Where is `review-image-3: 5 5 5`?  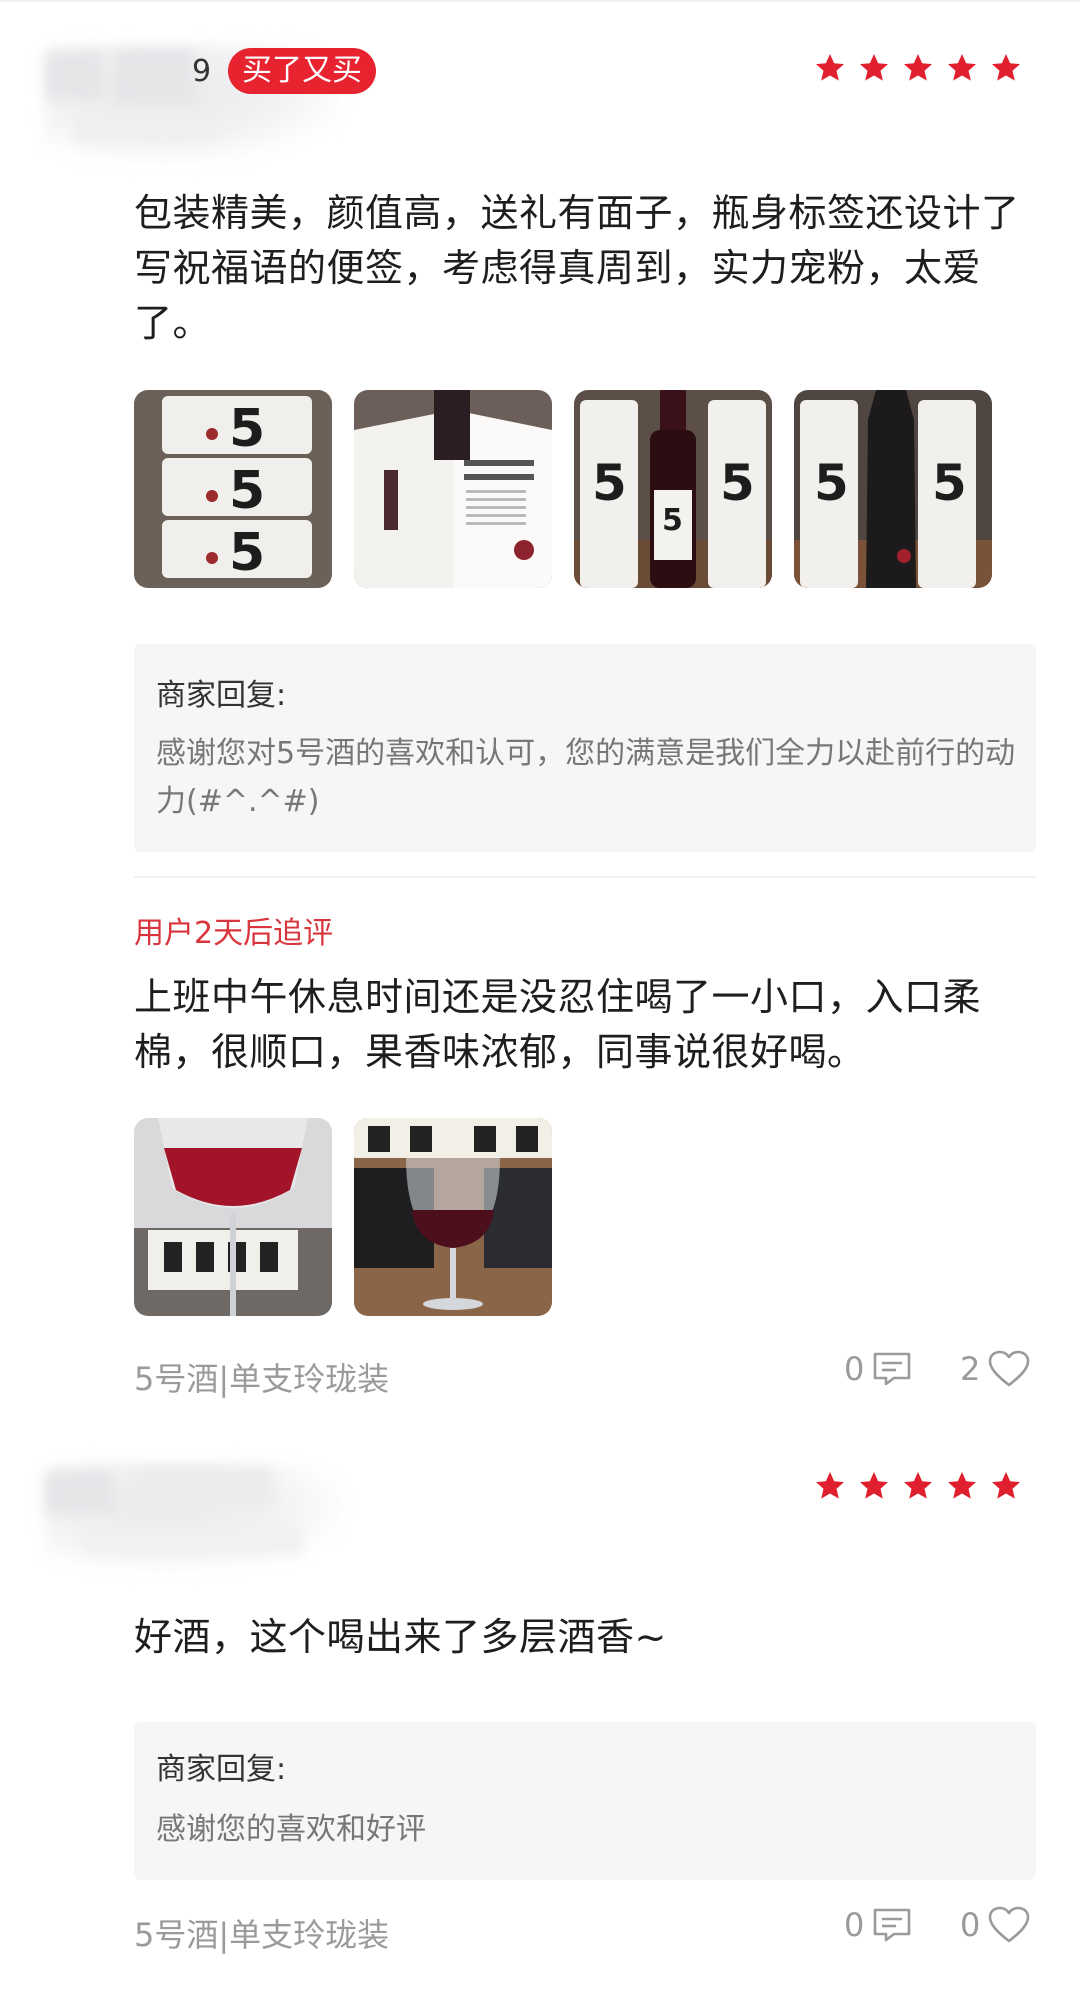
review-image-3: 5 5 5 is located at coordinates (673, 489).